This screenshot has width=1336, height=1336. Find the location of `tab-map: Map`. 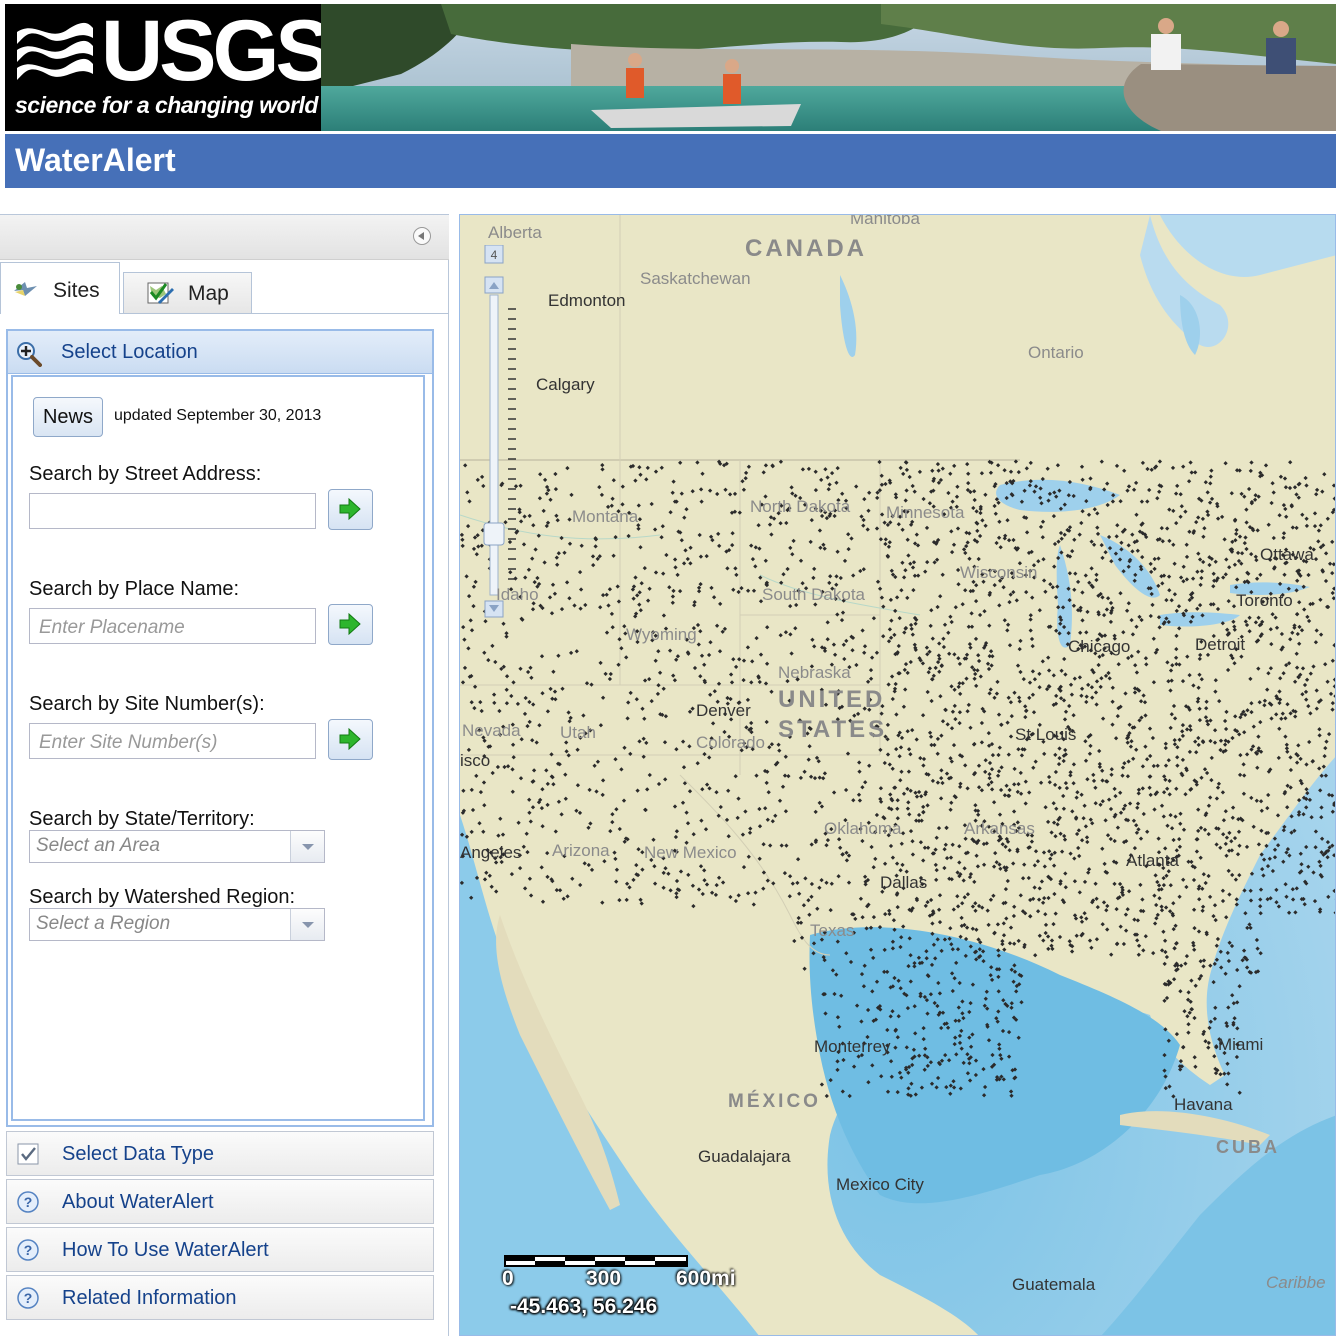

tab-map: Map is located at coordinates (187, 293).